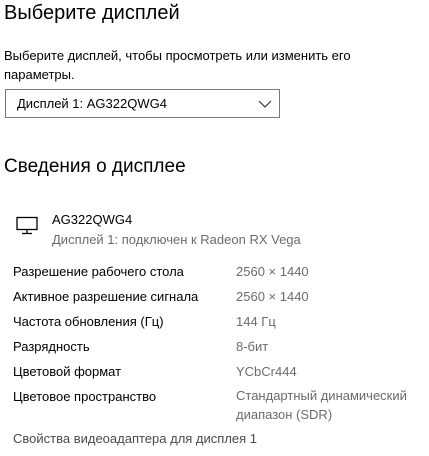 This screenshot has height=456, width=429. Describe the element at coordinates (266, 371) in the screenshot. I see `color-format-value: YCbCr444` at that location.